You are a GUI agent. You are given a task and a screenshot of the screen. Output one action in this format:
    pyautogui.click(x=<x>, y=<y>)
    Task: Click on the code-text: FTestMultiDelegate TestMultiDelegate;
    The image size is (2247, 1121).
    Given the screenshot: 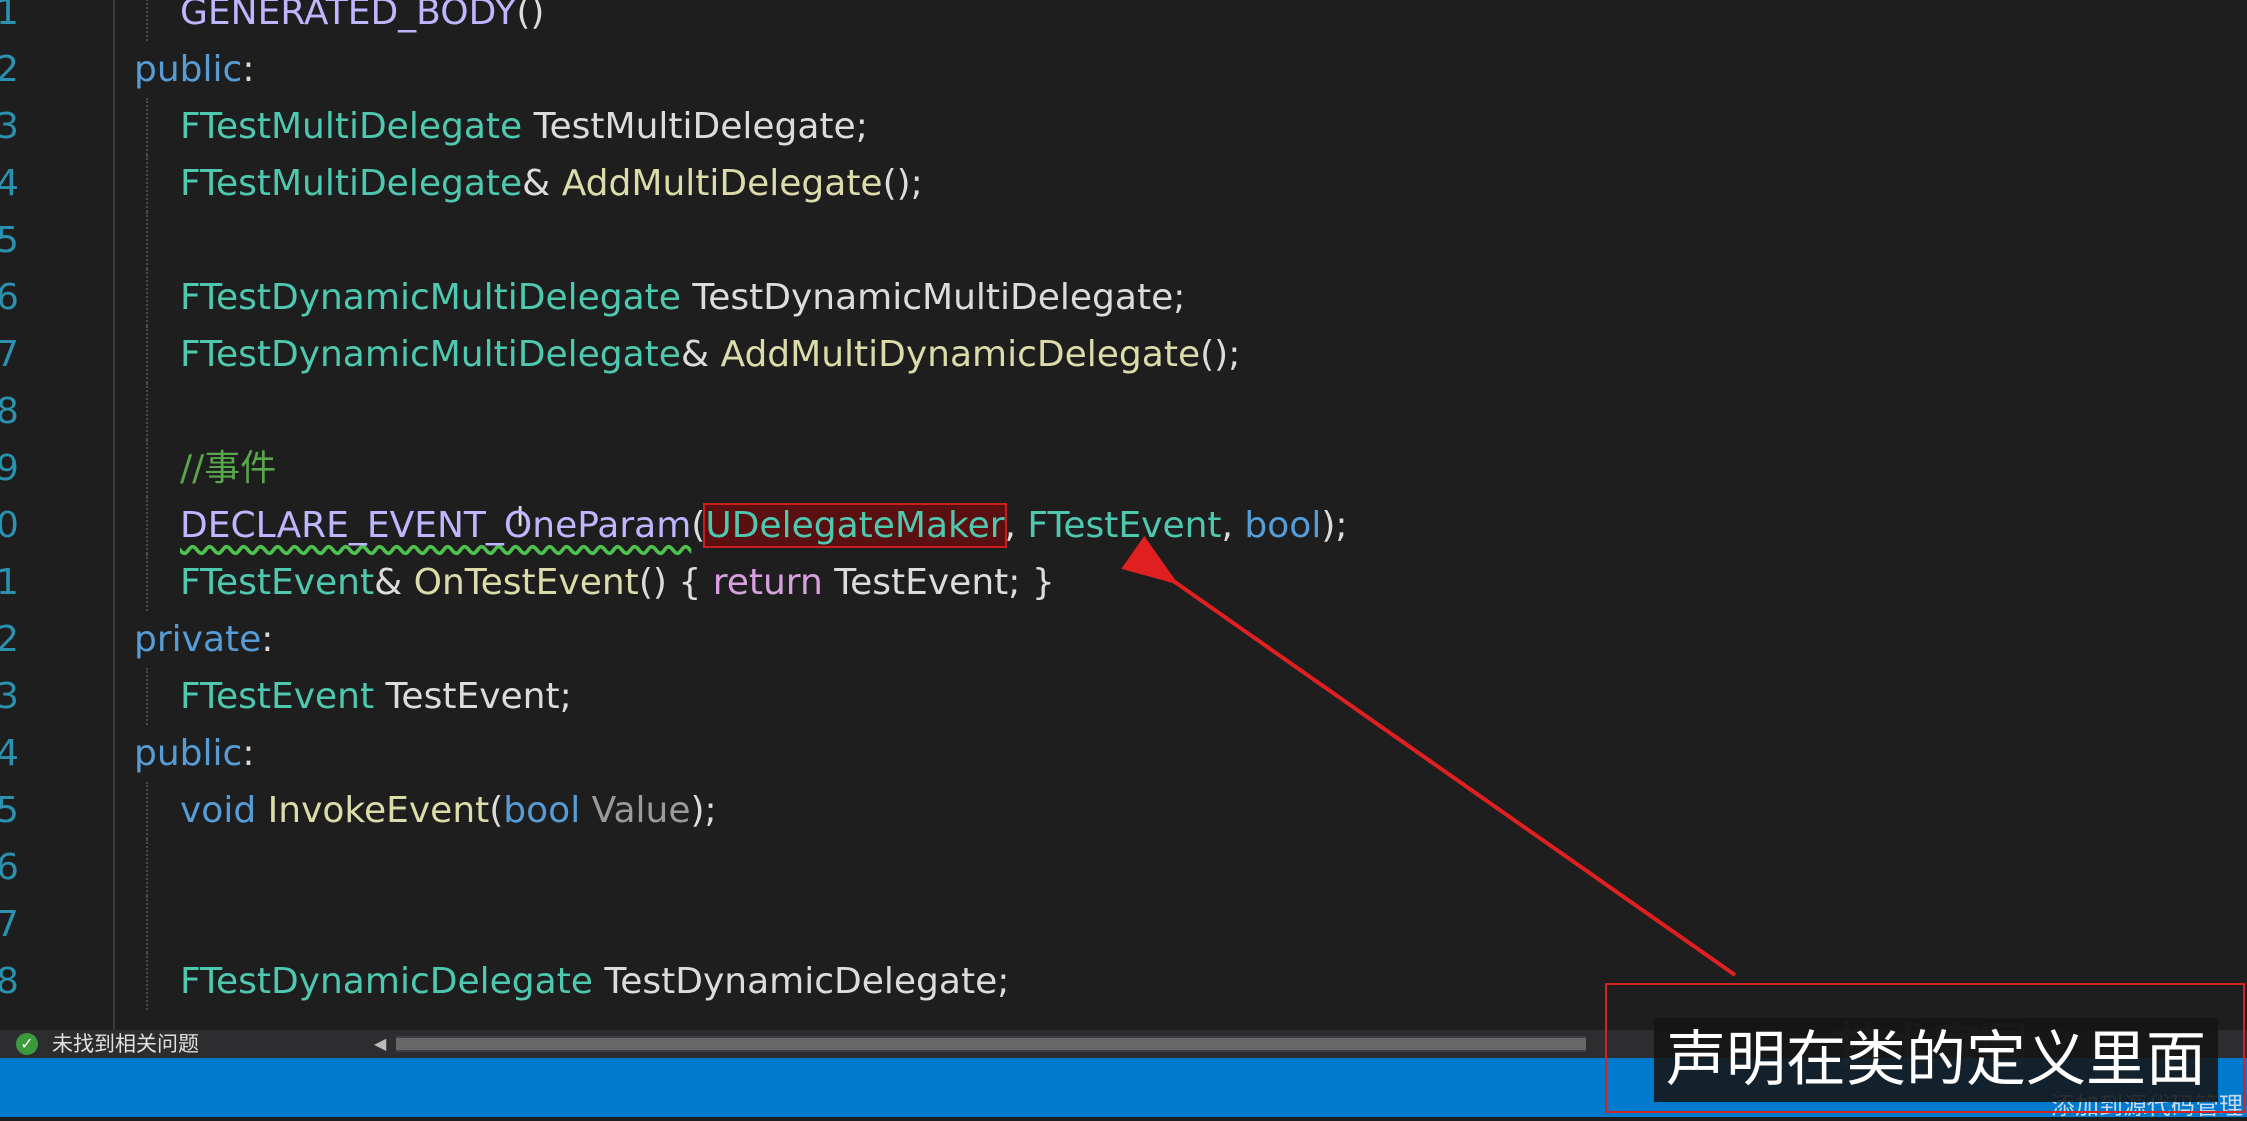 What is the action you would take?
    pyautogui.click(x=524, y=126)
    